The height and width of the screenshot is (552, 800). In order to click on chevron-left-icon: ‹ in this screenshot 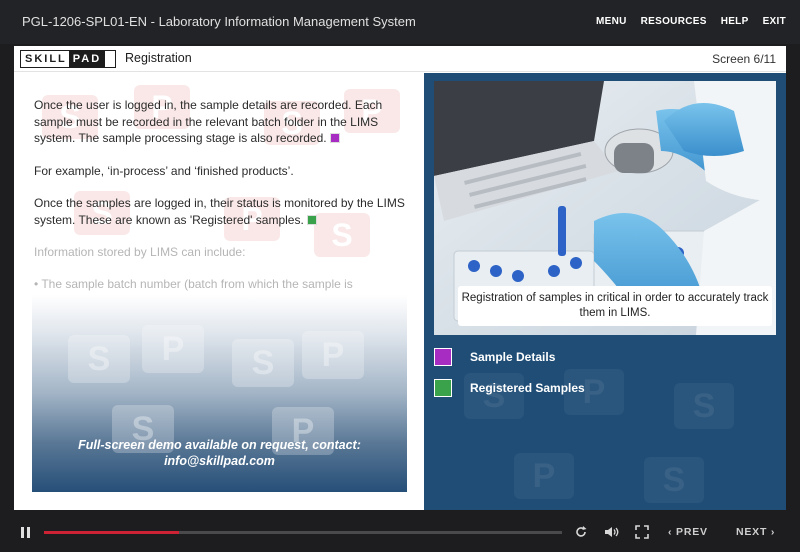, I will do `click(672, 532)`.